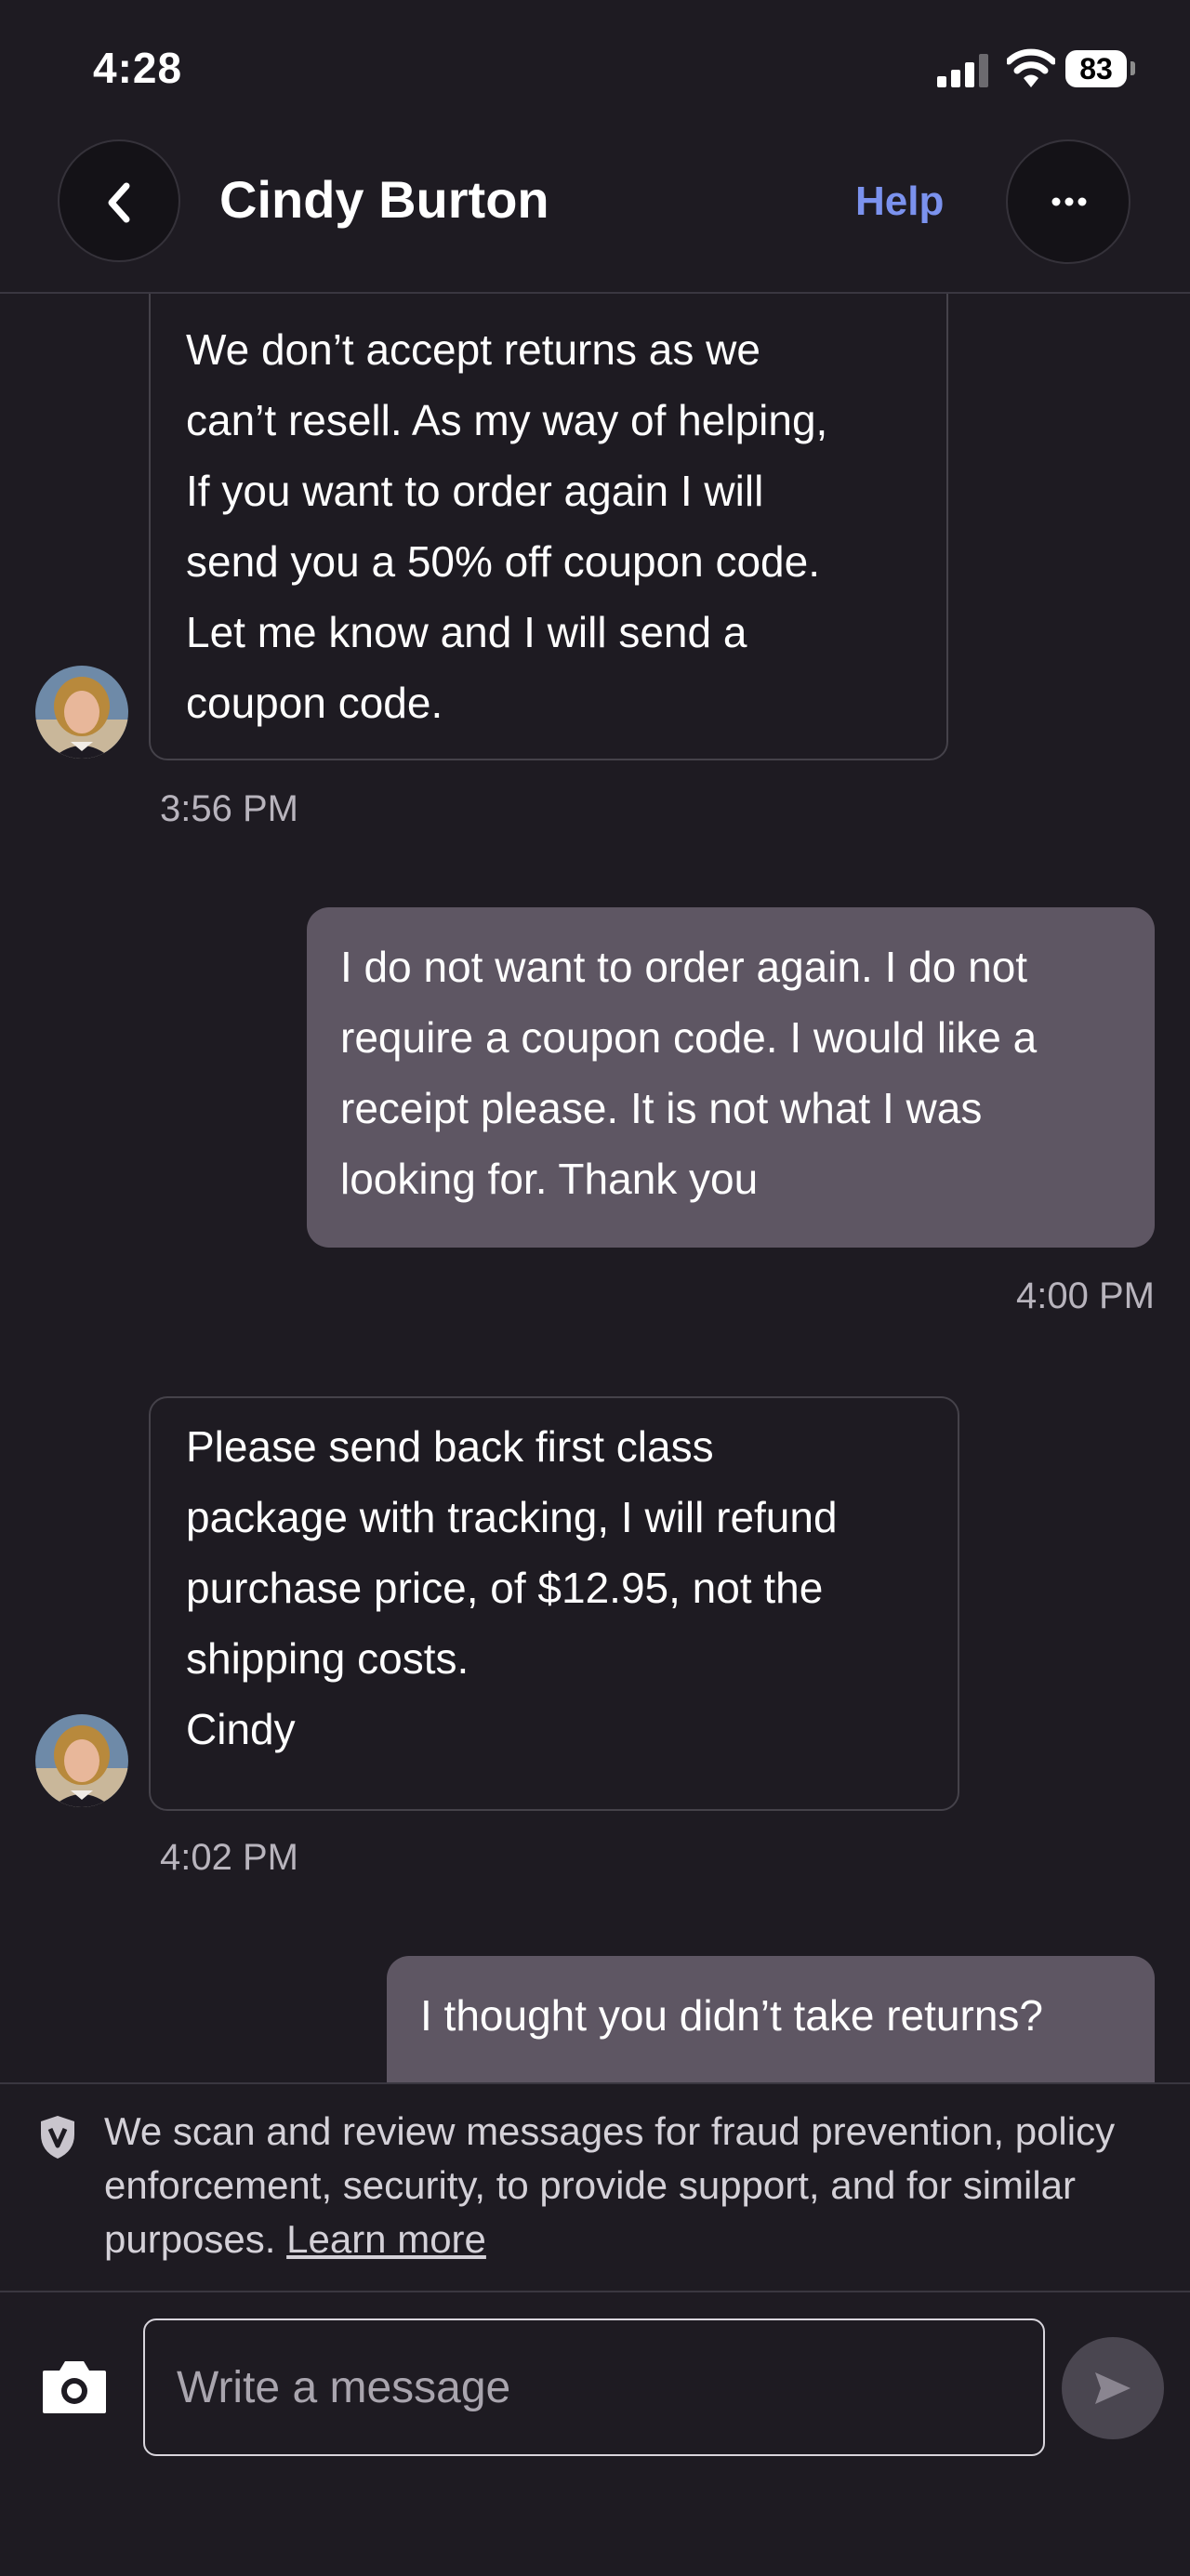  What do you see at coordinates (229, 808) in the screenshot?
I see `message-timestamp: 3:56 PM` at bounding box center [229, 808].